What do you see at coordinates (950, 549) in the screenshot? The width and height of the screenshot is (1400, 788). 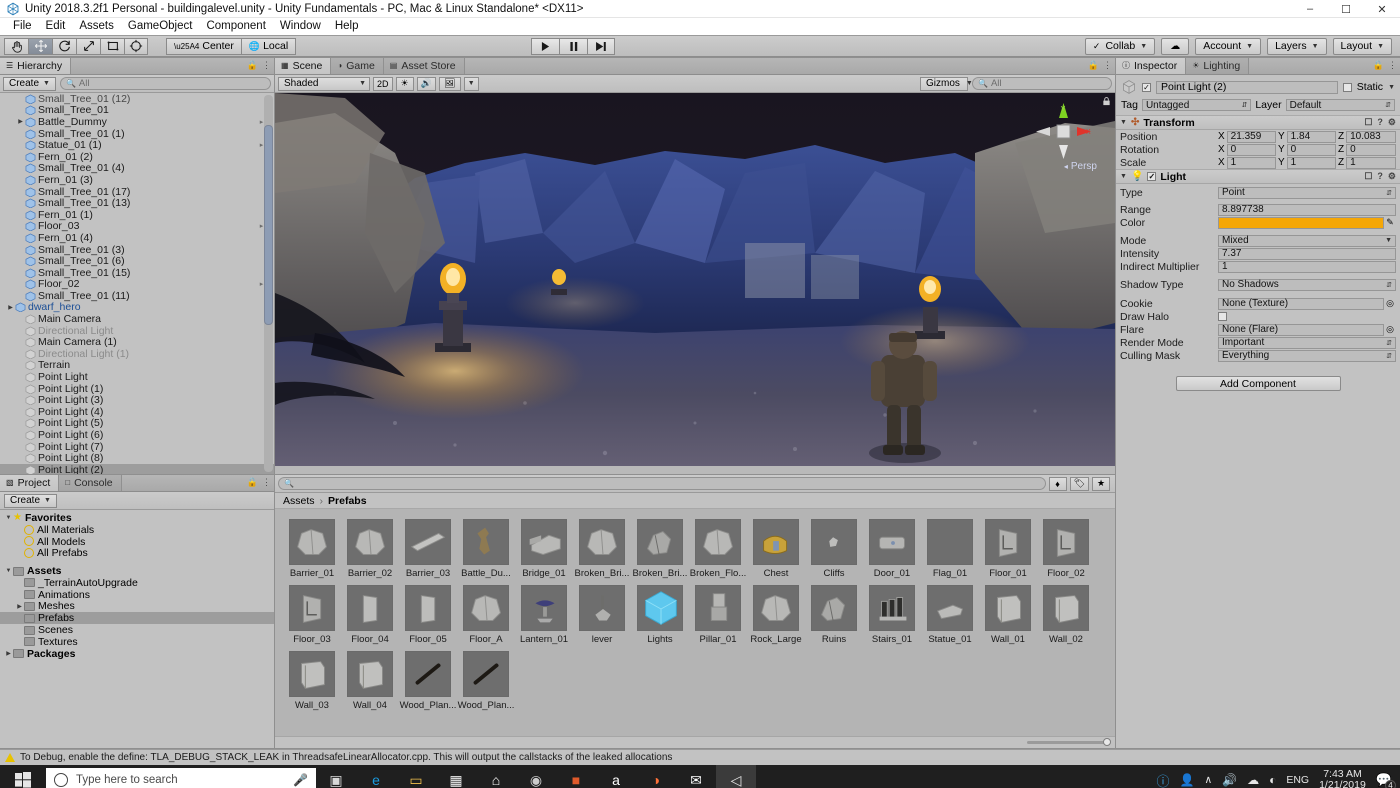 I see `asset-item: Flag_01` at bounding box center [950, 549].